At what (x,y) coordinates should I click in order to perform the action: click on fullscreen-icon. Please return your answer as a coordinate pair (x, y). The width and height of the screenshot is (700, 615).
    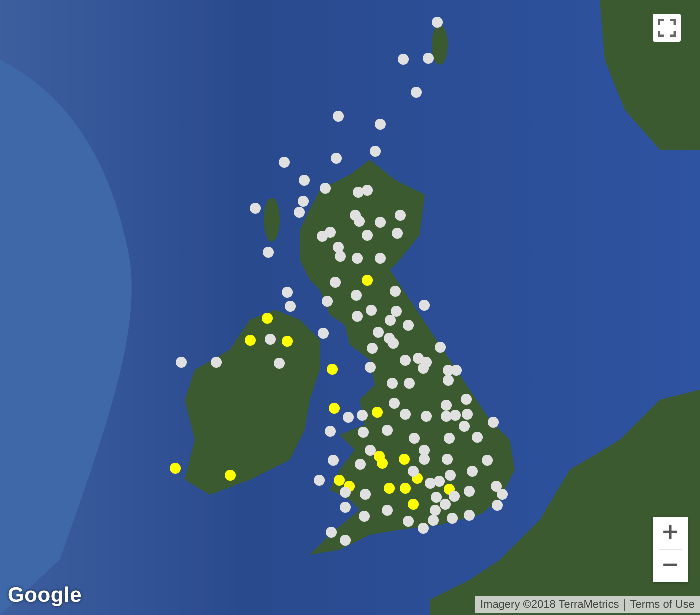
    Looking at the image, I should click on (667, 28).